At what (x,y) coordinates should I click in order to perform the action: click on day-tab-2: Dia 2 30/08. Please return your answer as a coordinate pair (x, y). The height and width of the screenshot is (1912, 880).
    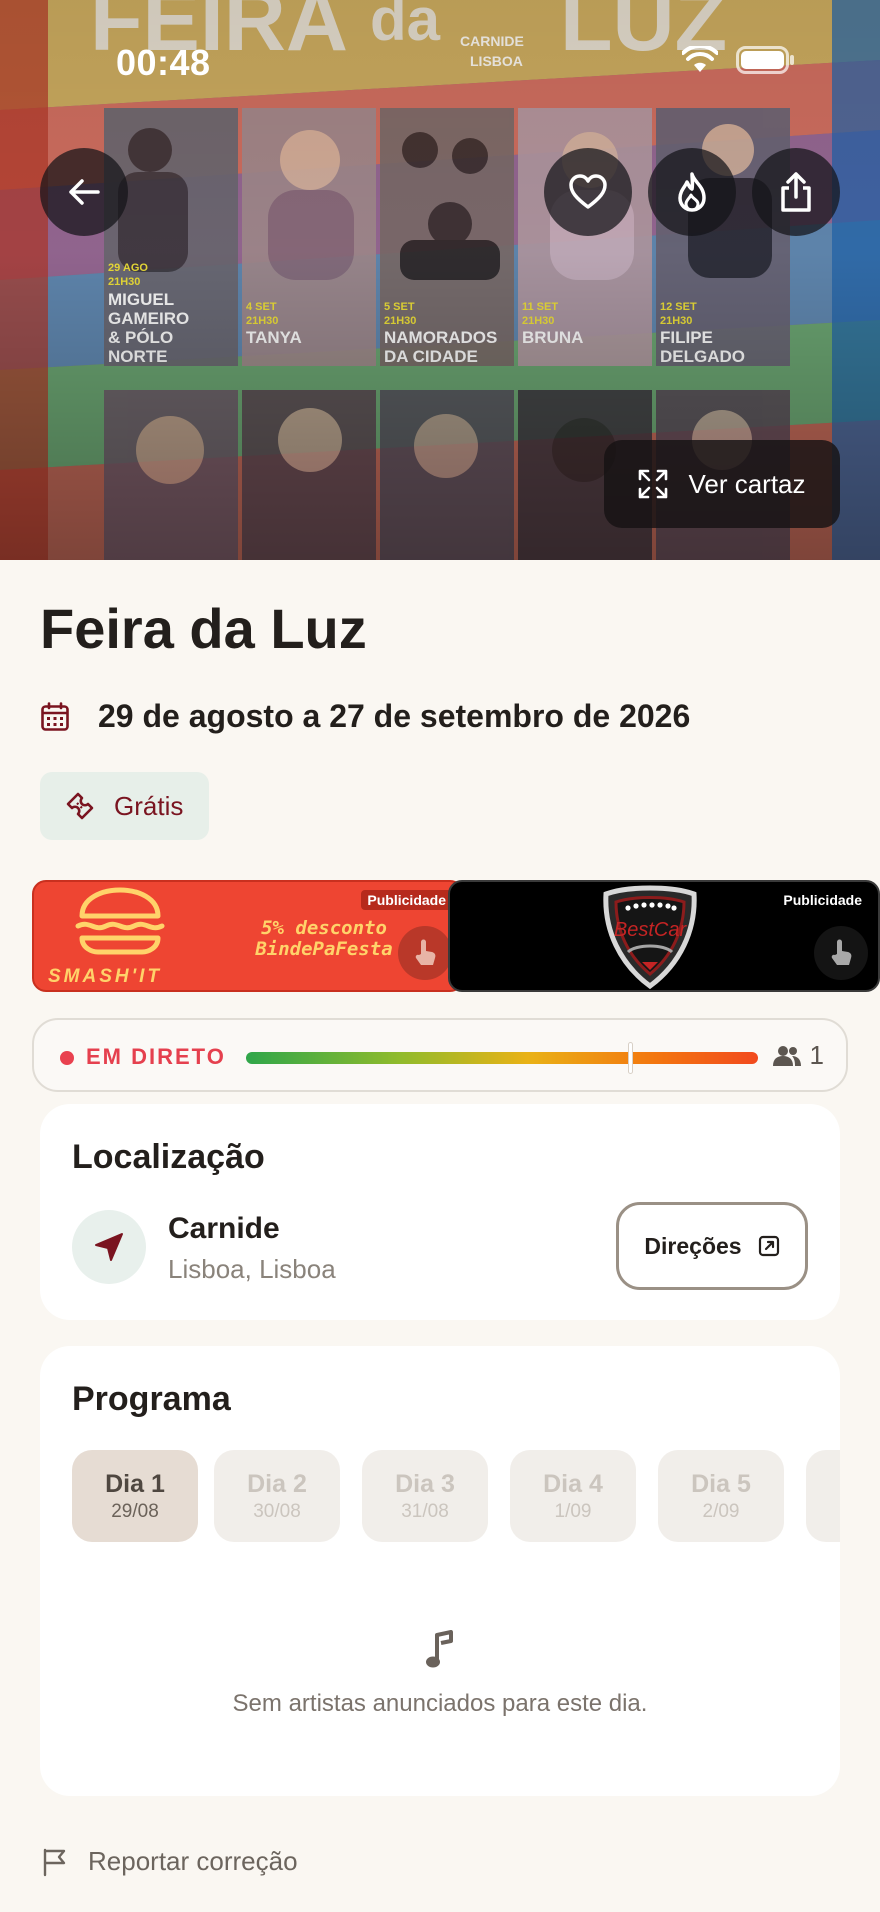
    Looking at the image, I should click on (277, 1496).